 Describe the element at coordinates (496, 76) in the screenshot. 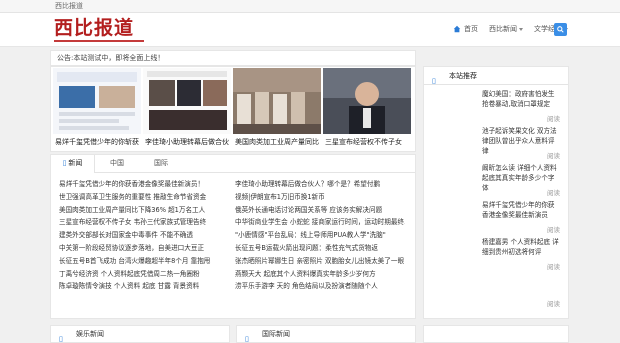

I see `sidebar-header: ▯ 本站推荐` at that location.